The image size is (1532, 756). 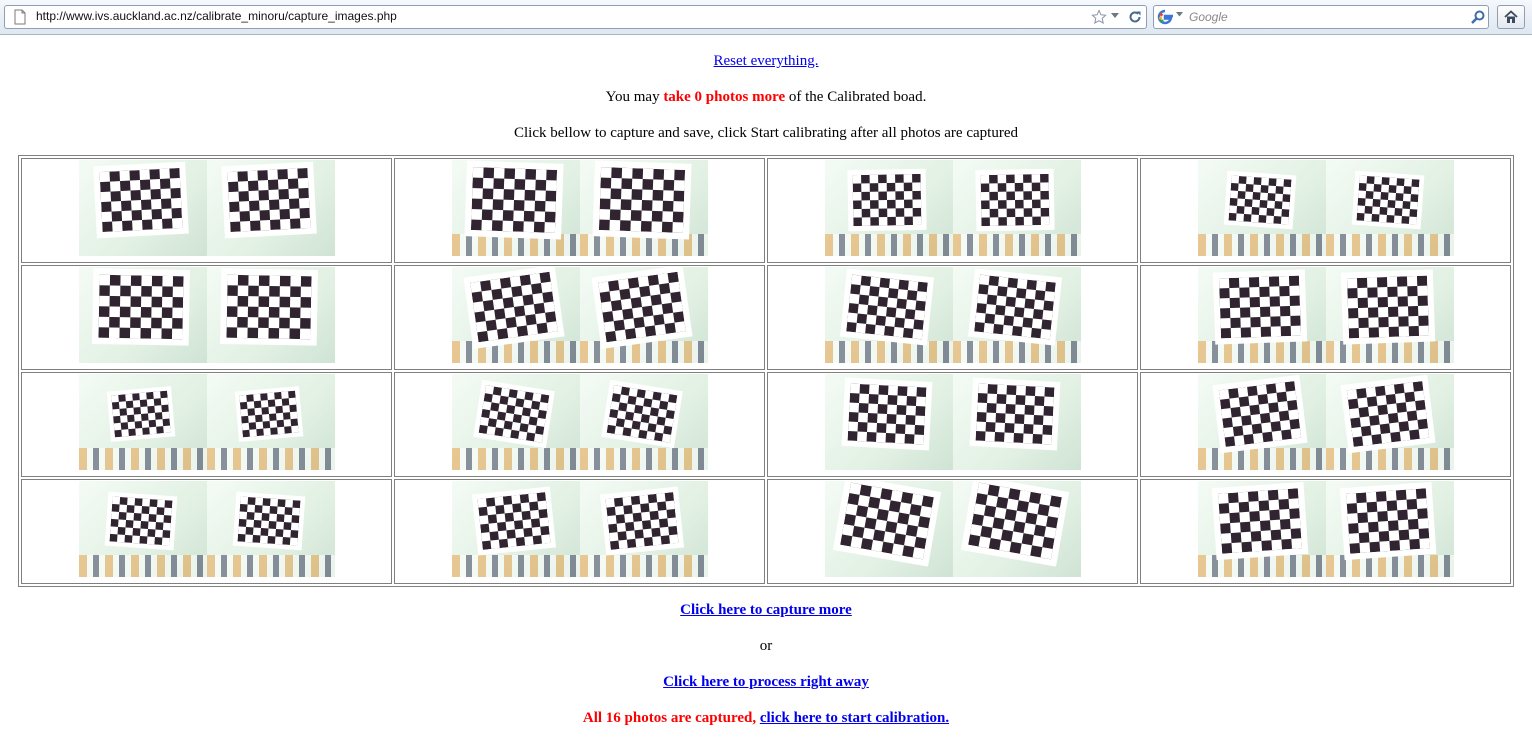 What do you see at coordinates (20, 17) in the screenshot?
I see `page-icon` at bounding box center [20, 17].